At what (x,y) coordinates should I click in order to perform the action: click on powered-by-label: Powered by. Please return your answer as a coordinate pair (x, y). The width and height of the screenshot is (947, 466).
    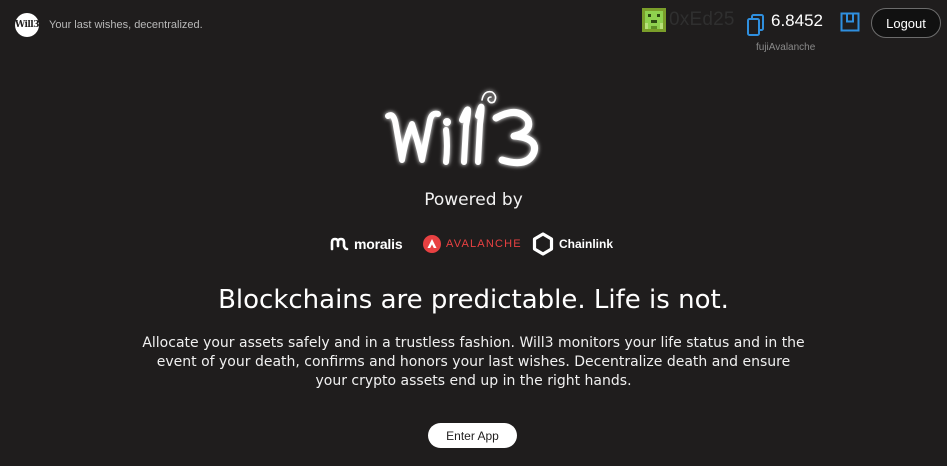
    Looking at the image, I should click on (473, 200).